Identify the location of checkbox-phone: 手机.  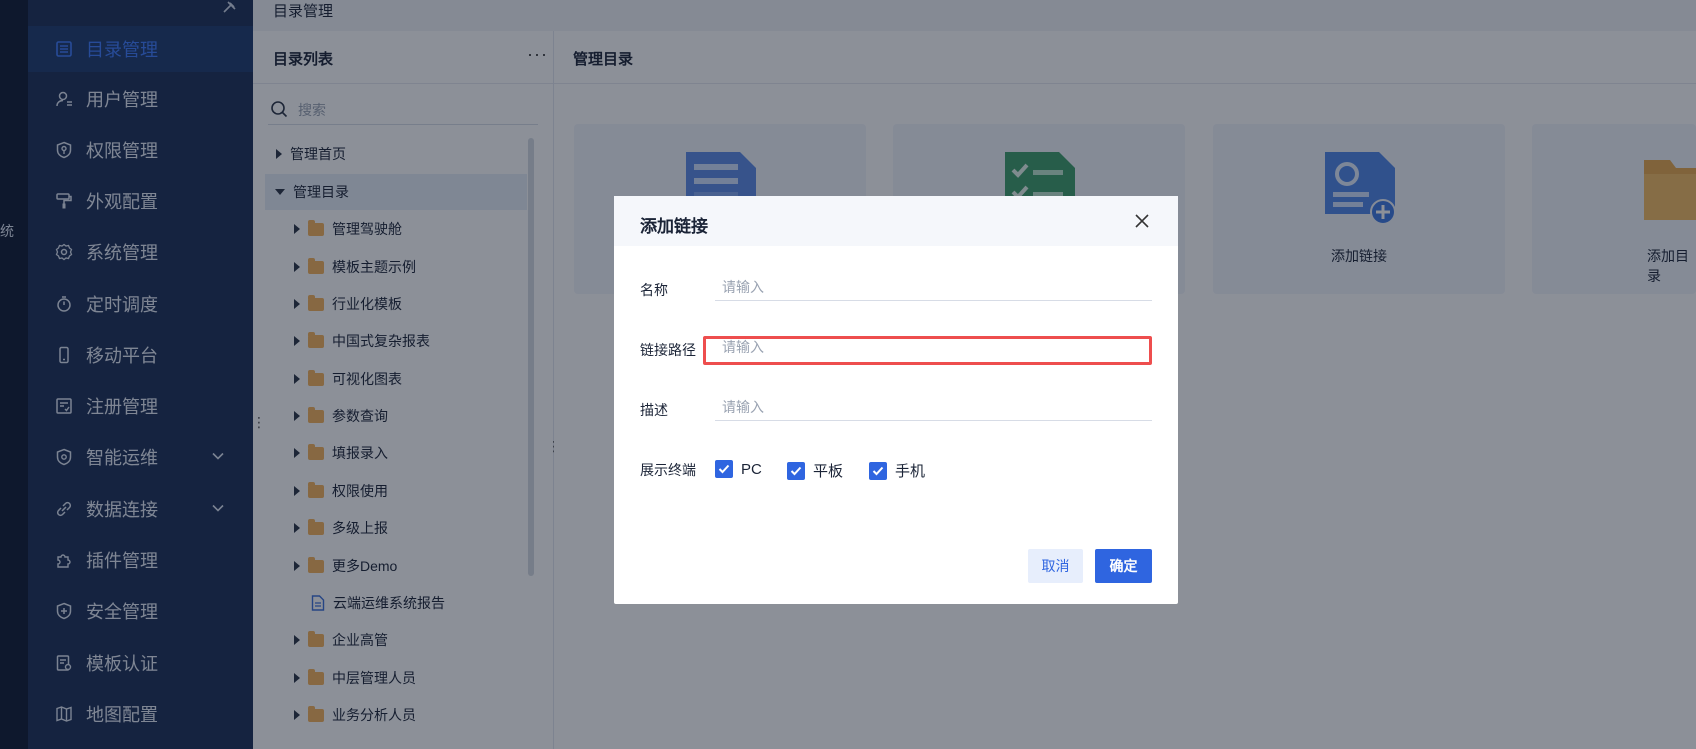
(897, 470).